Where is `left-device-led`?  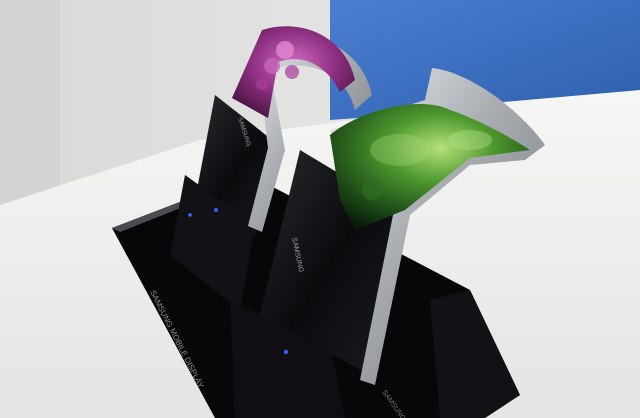
left-device-led is located at coordinates (216, 210).